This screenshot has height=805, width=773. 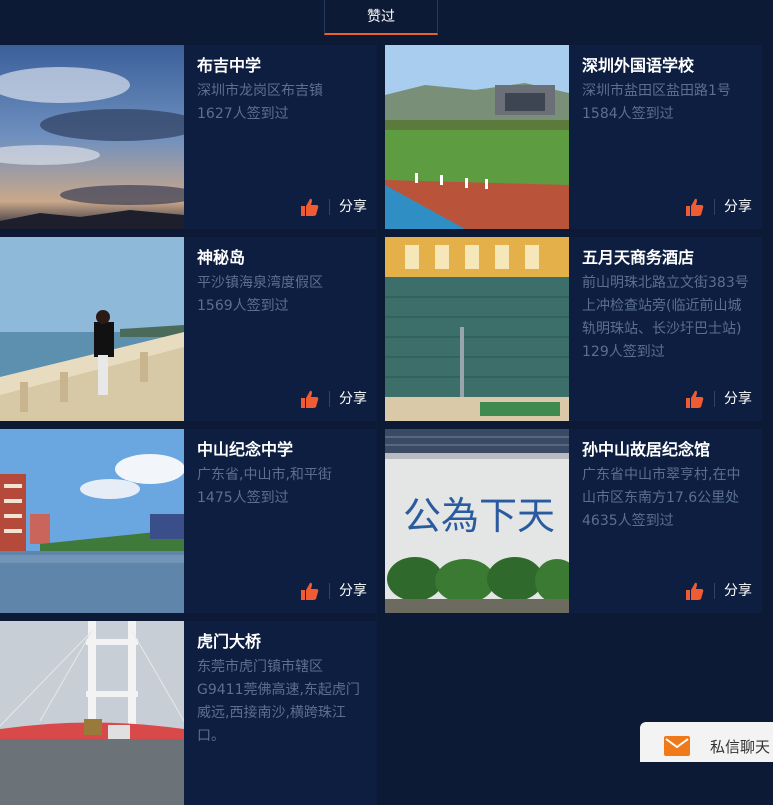 I want to click on place-info: 深圳外国语学校 深圳市盐田区盐田路1号 1584人签到过, so click(x=668, y=90).